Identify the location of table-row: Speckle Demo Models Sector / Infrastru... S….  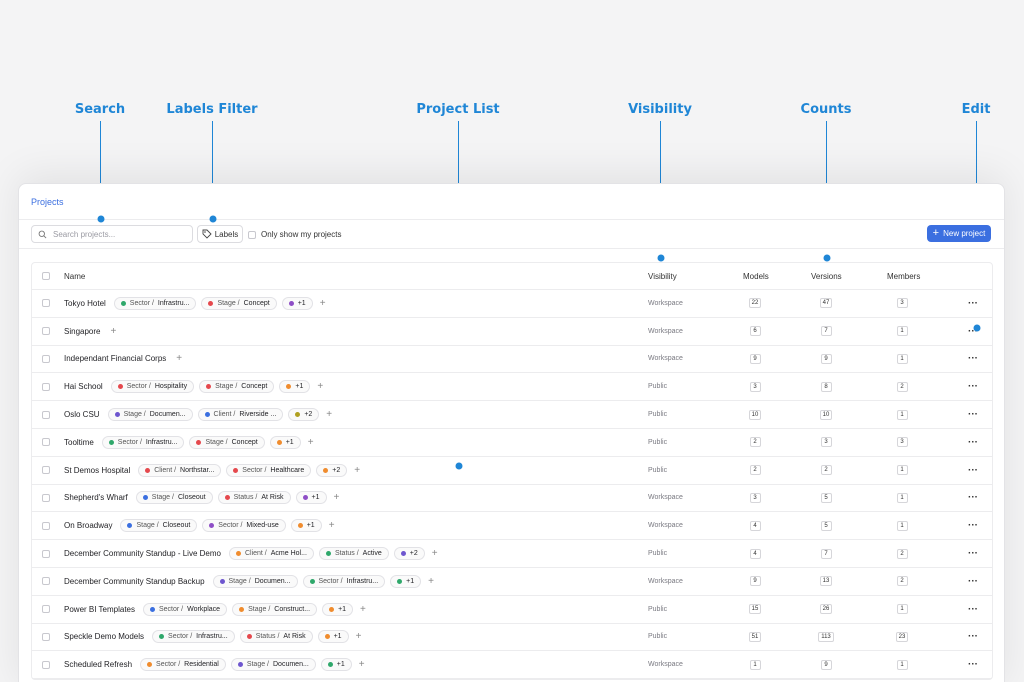
(512, 638).